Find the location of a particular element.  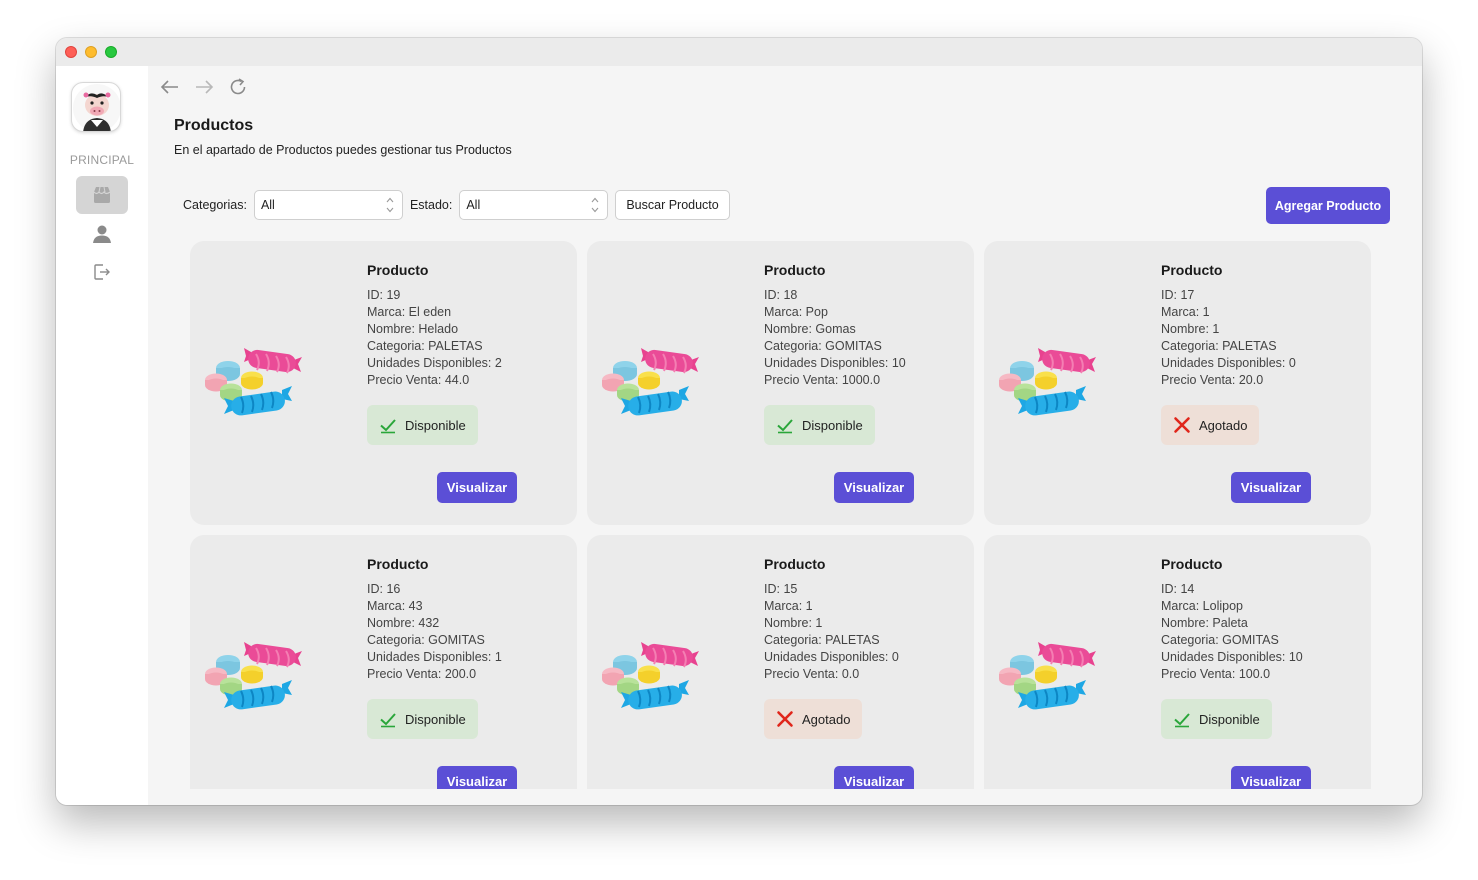

sidebar-item-products is located at coordinates (102, 195).